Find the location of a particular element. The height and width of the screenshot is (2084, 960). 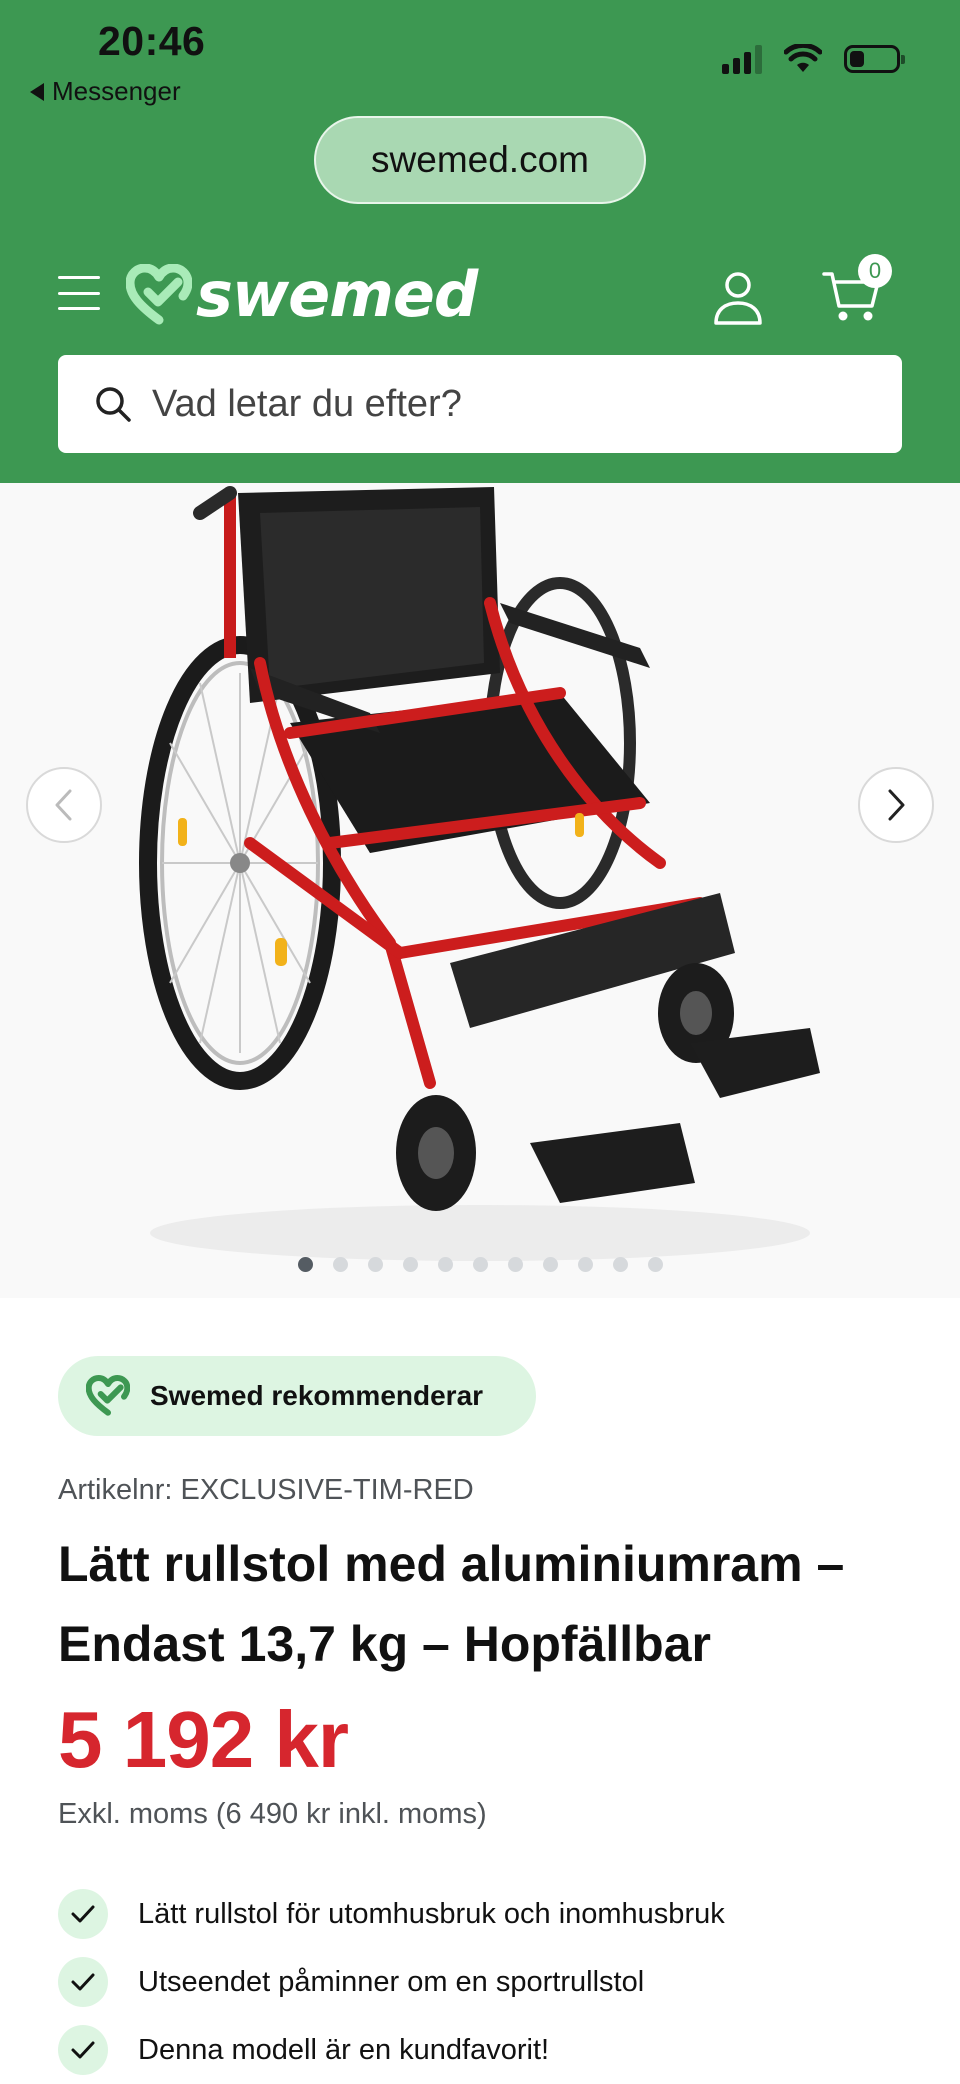

recommended-badge-label: Swemed rekommenderar is located at coordinates (317, 1395).